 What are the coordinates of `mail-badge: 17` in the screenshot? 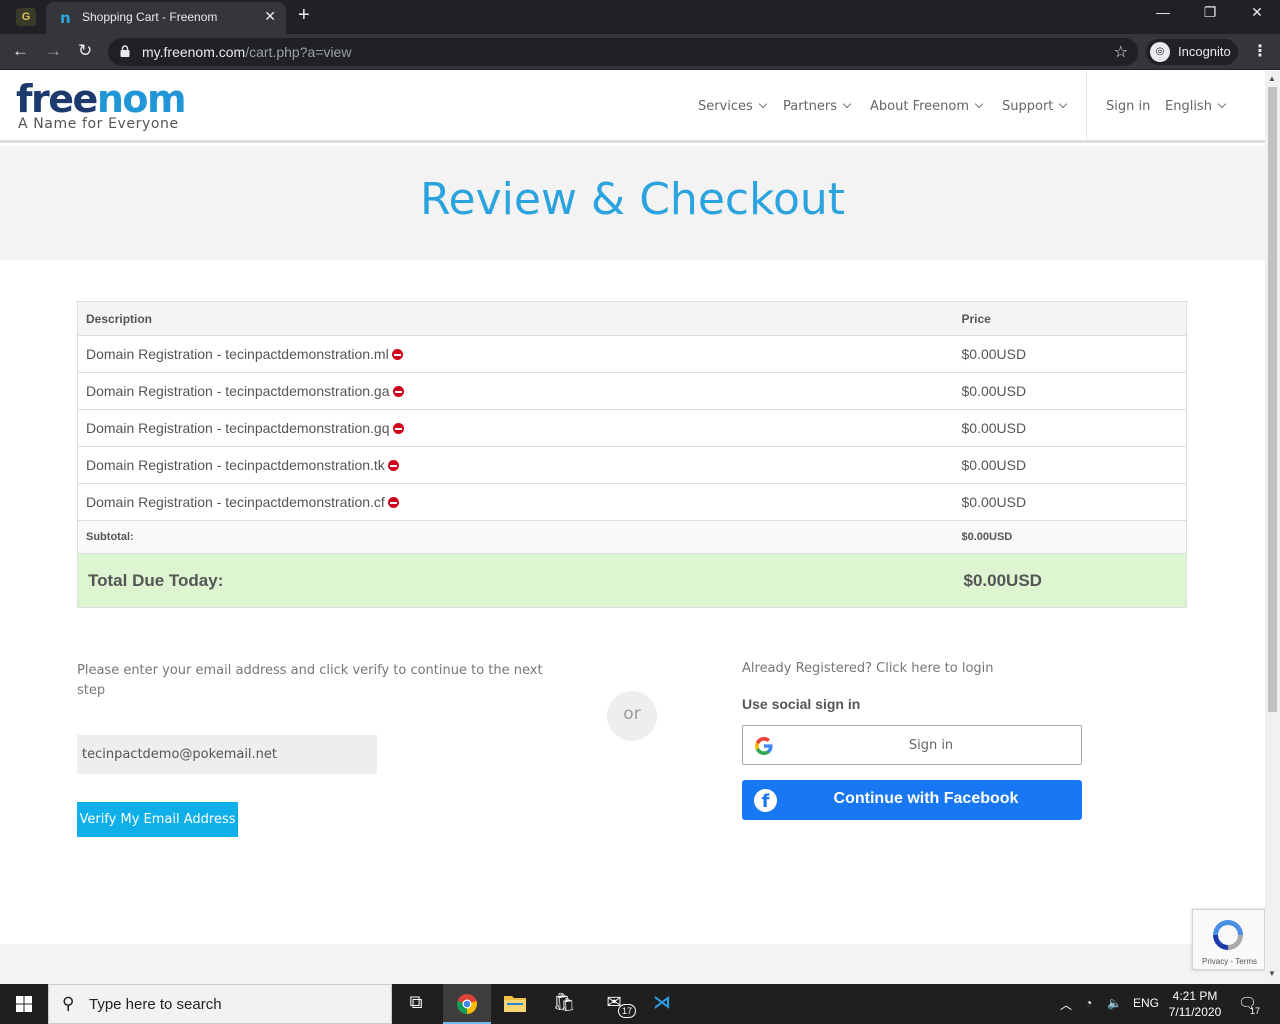 It's located at (627, 1011).